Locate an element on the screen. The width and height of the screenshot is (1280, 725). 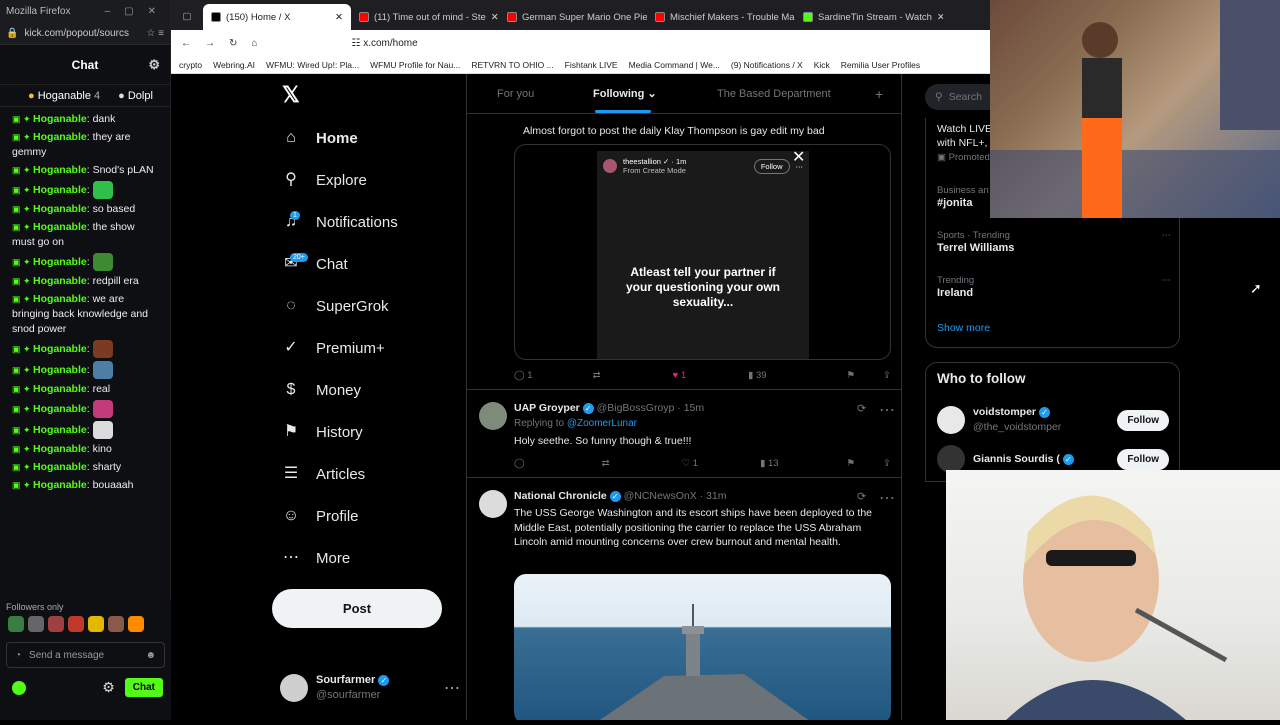
trend-item: Sports · Trending ⋯ Terrel Williams is located at coordinates (1054, 242).